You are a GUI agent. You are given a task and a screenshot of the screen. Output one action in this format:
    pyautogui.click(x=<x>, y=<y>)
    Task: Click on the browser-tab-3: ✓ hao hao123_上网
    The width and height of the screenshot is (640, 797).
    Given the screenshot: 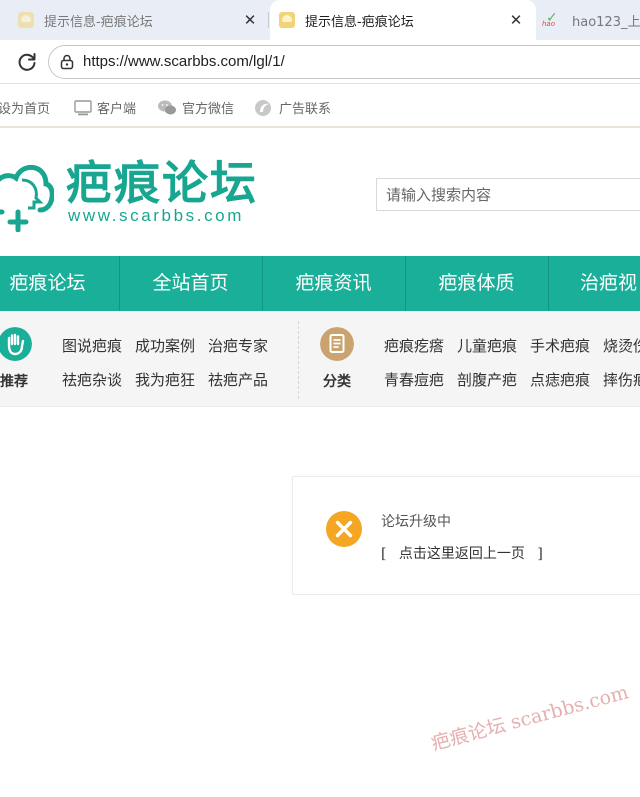 What is the action you would take?
    pyautogui.click(x=589, y=20)
    